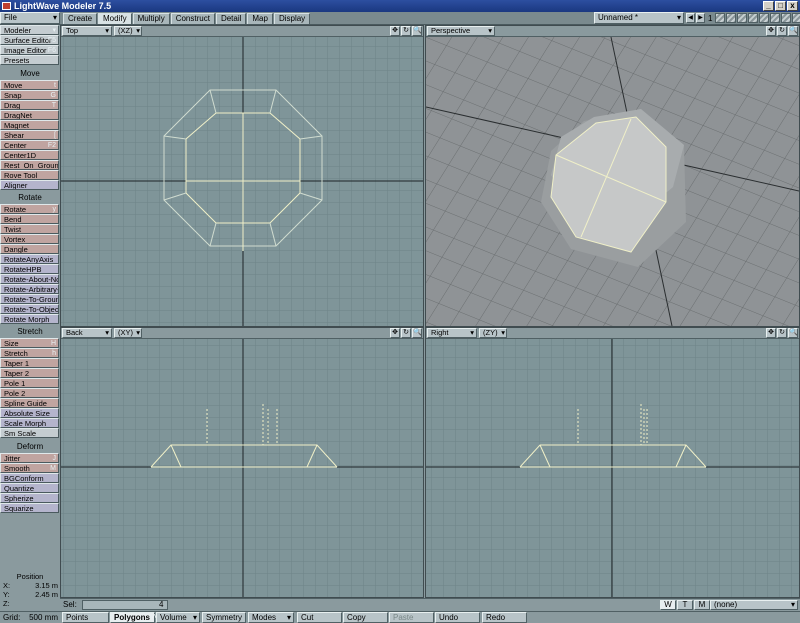  I want to click on tab-create: Create, so click(80, 18).